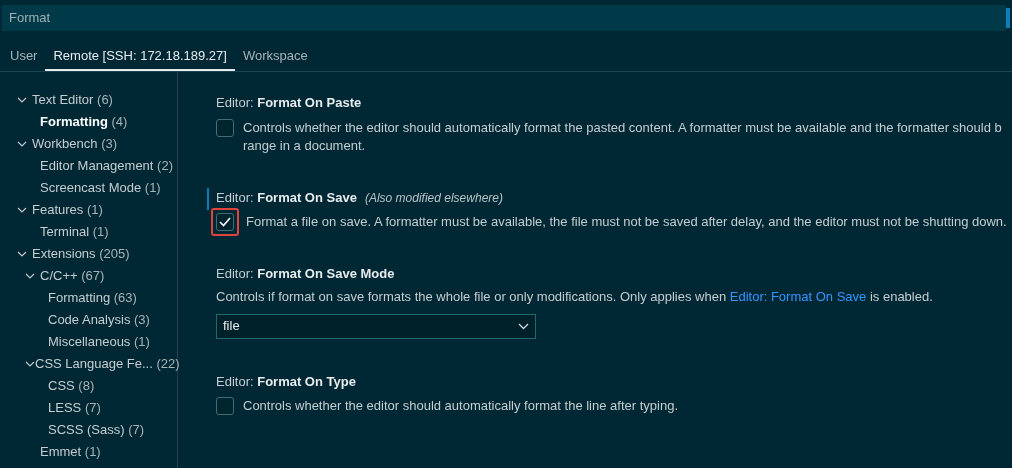 The width and height of the screenshot is (1012, 468). What do you see at coordinates (286, 197) in the screenshot?
I see `setting-title: Editor: Format On Save` at bounding box center [286, 197].